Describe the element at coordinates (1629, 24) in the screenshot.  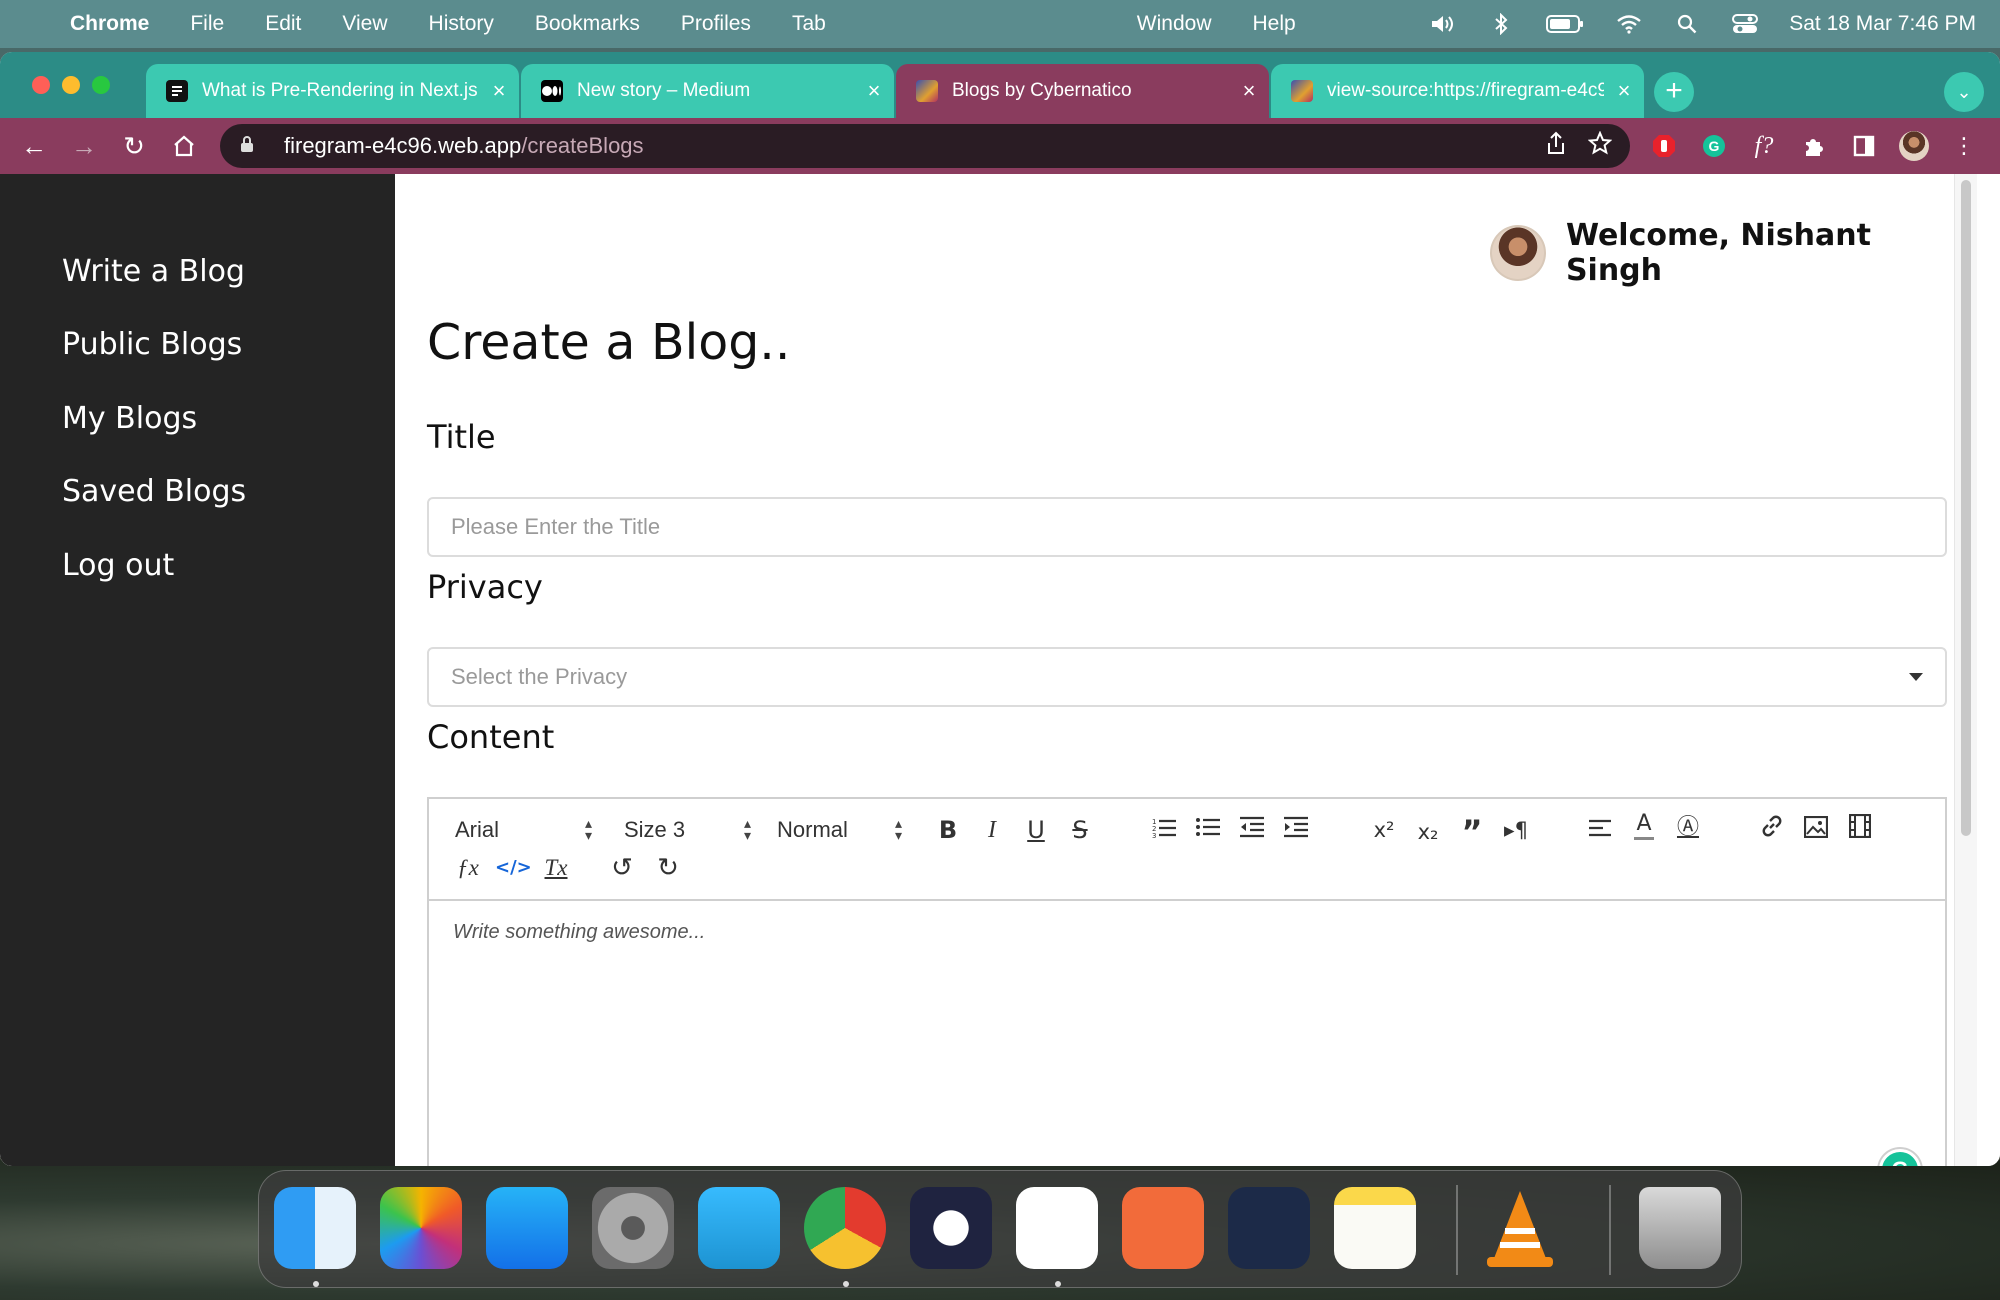
I see `wifi-icon` at that location.